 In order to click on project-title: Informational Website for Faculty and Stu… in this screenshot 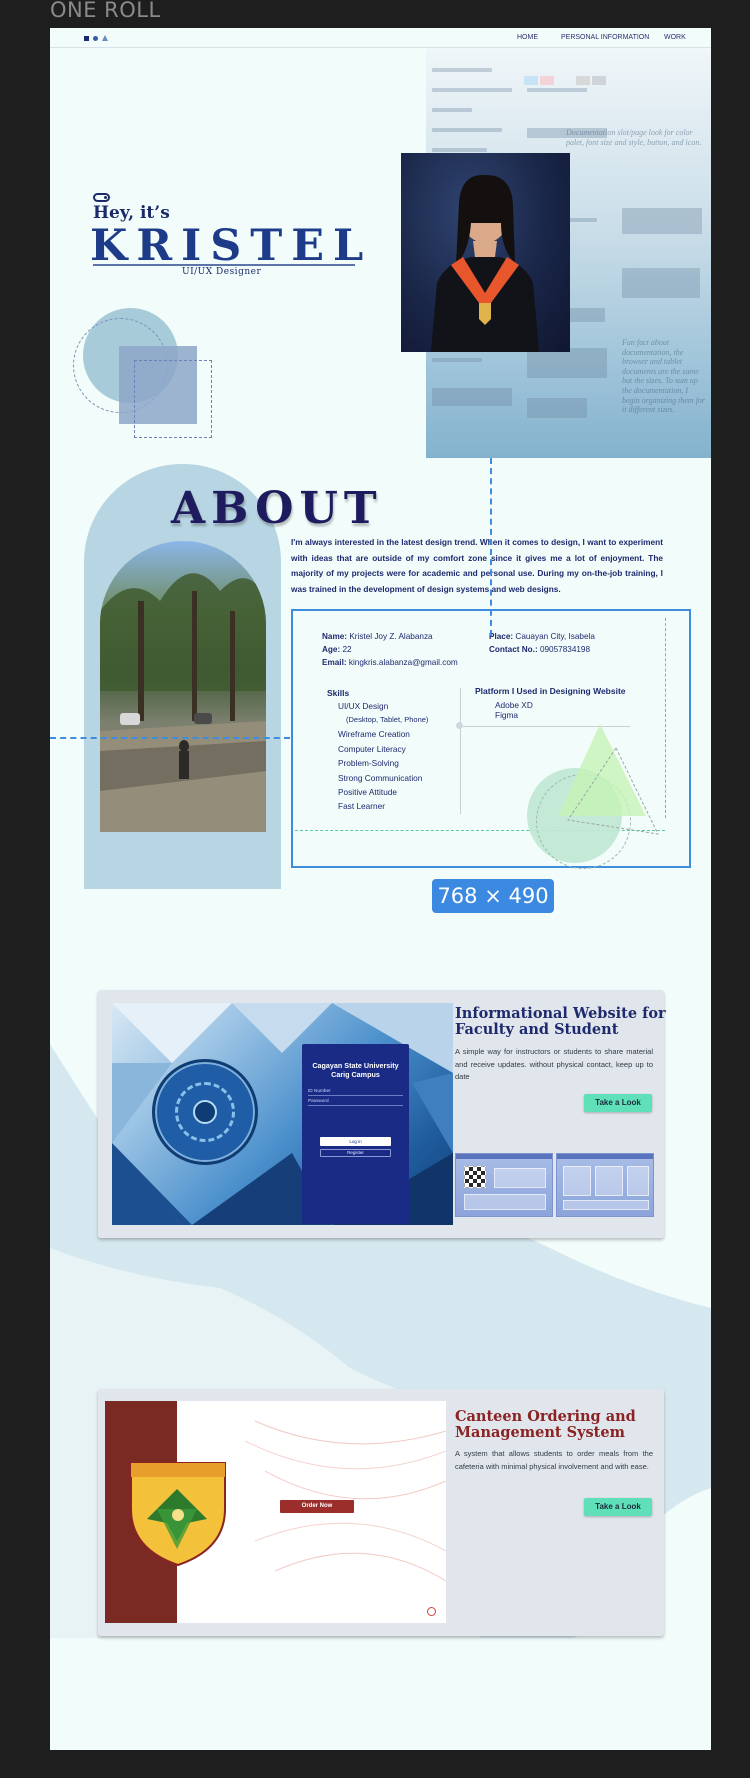, I will do `click(560, 1021)`.